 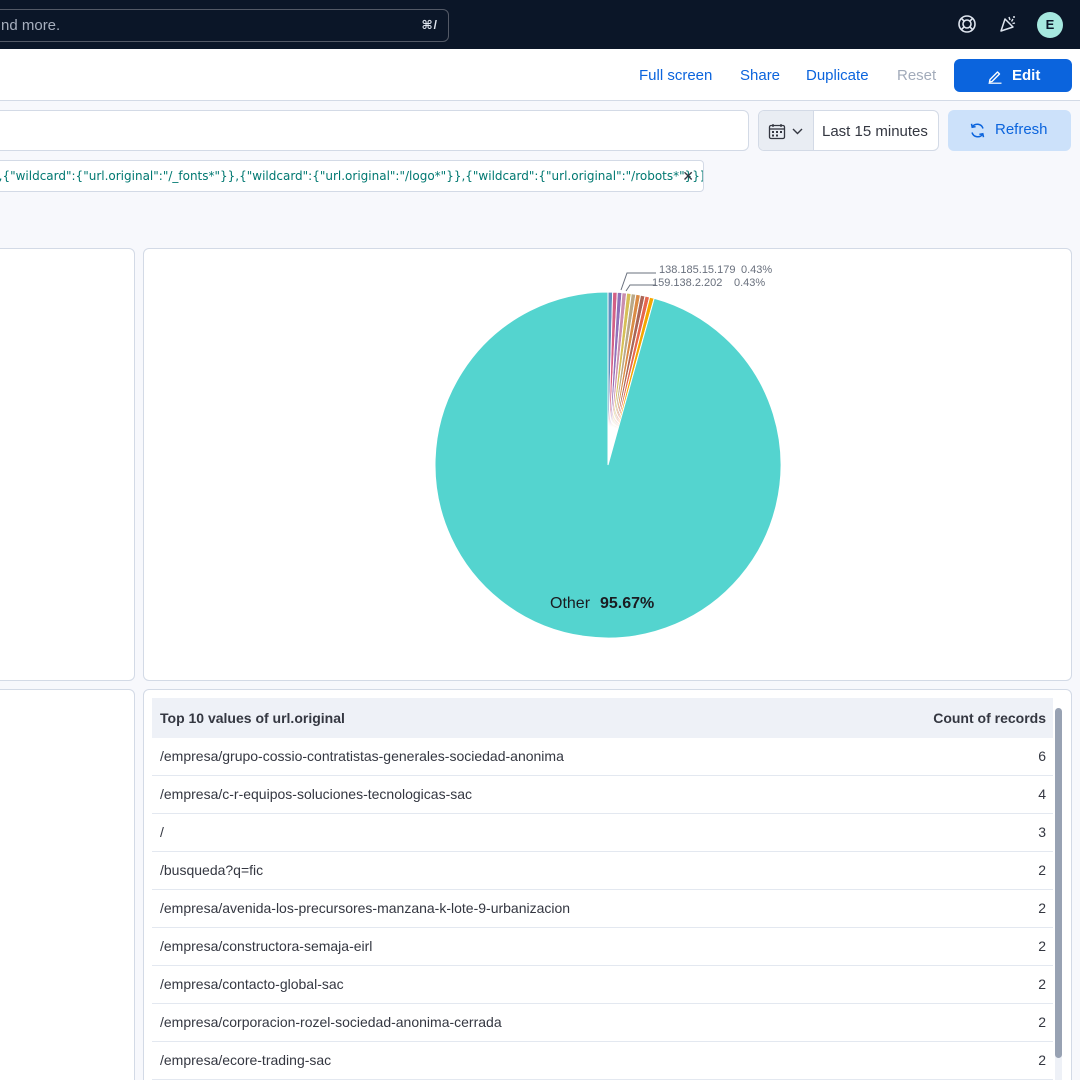 What do you see at coordinates (602, 833) in the screenshot?
I see `table-row: / 3` at bounding box center [602, 833].